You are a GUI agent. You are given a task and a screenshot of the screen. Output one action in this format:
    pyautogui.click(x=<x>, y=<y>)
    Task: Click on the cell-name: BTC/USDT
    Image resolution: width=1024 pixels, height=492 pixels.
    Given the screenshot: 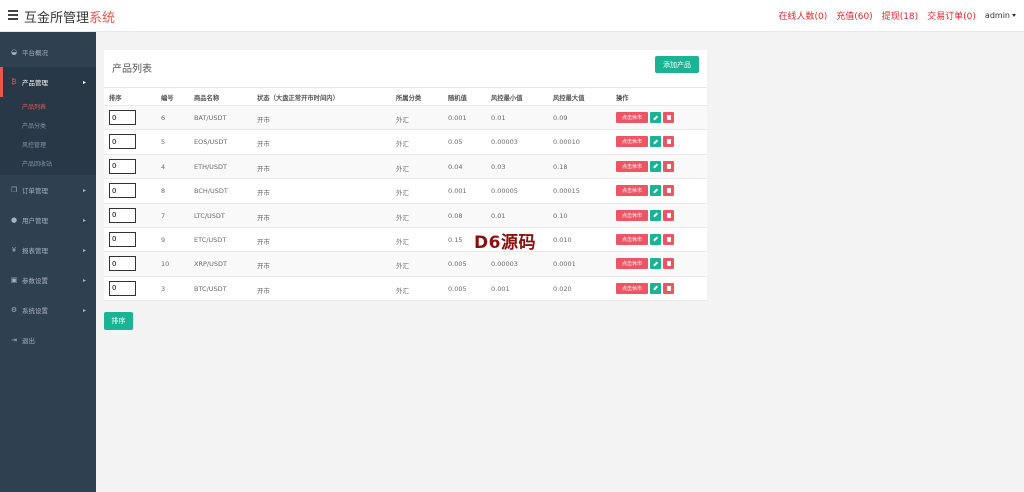 What is the action you would take?
    pyautogui.click(x=210, y=288)
    